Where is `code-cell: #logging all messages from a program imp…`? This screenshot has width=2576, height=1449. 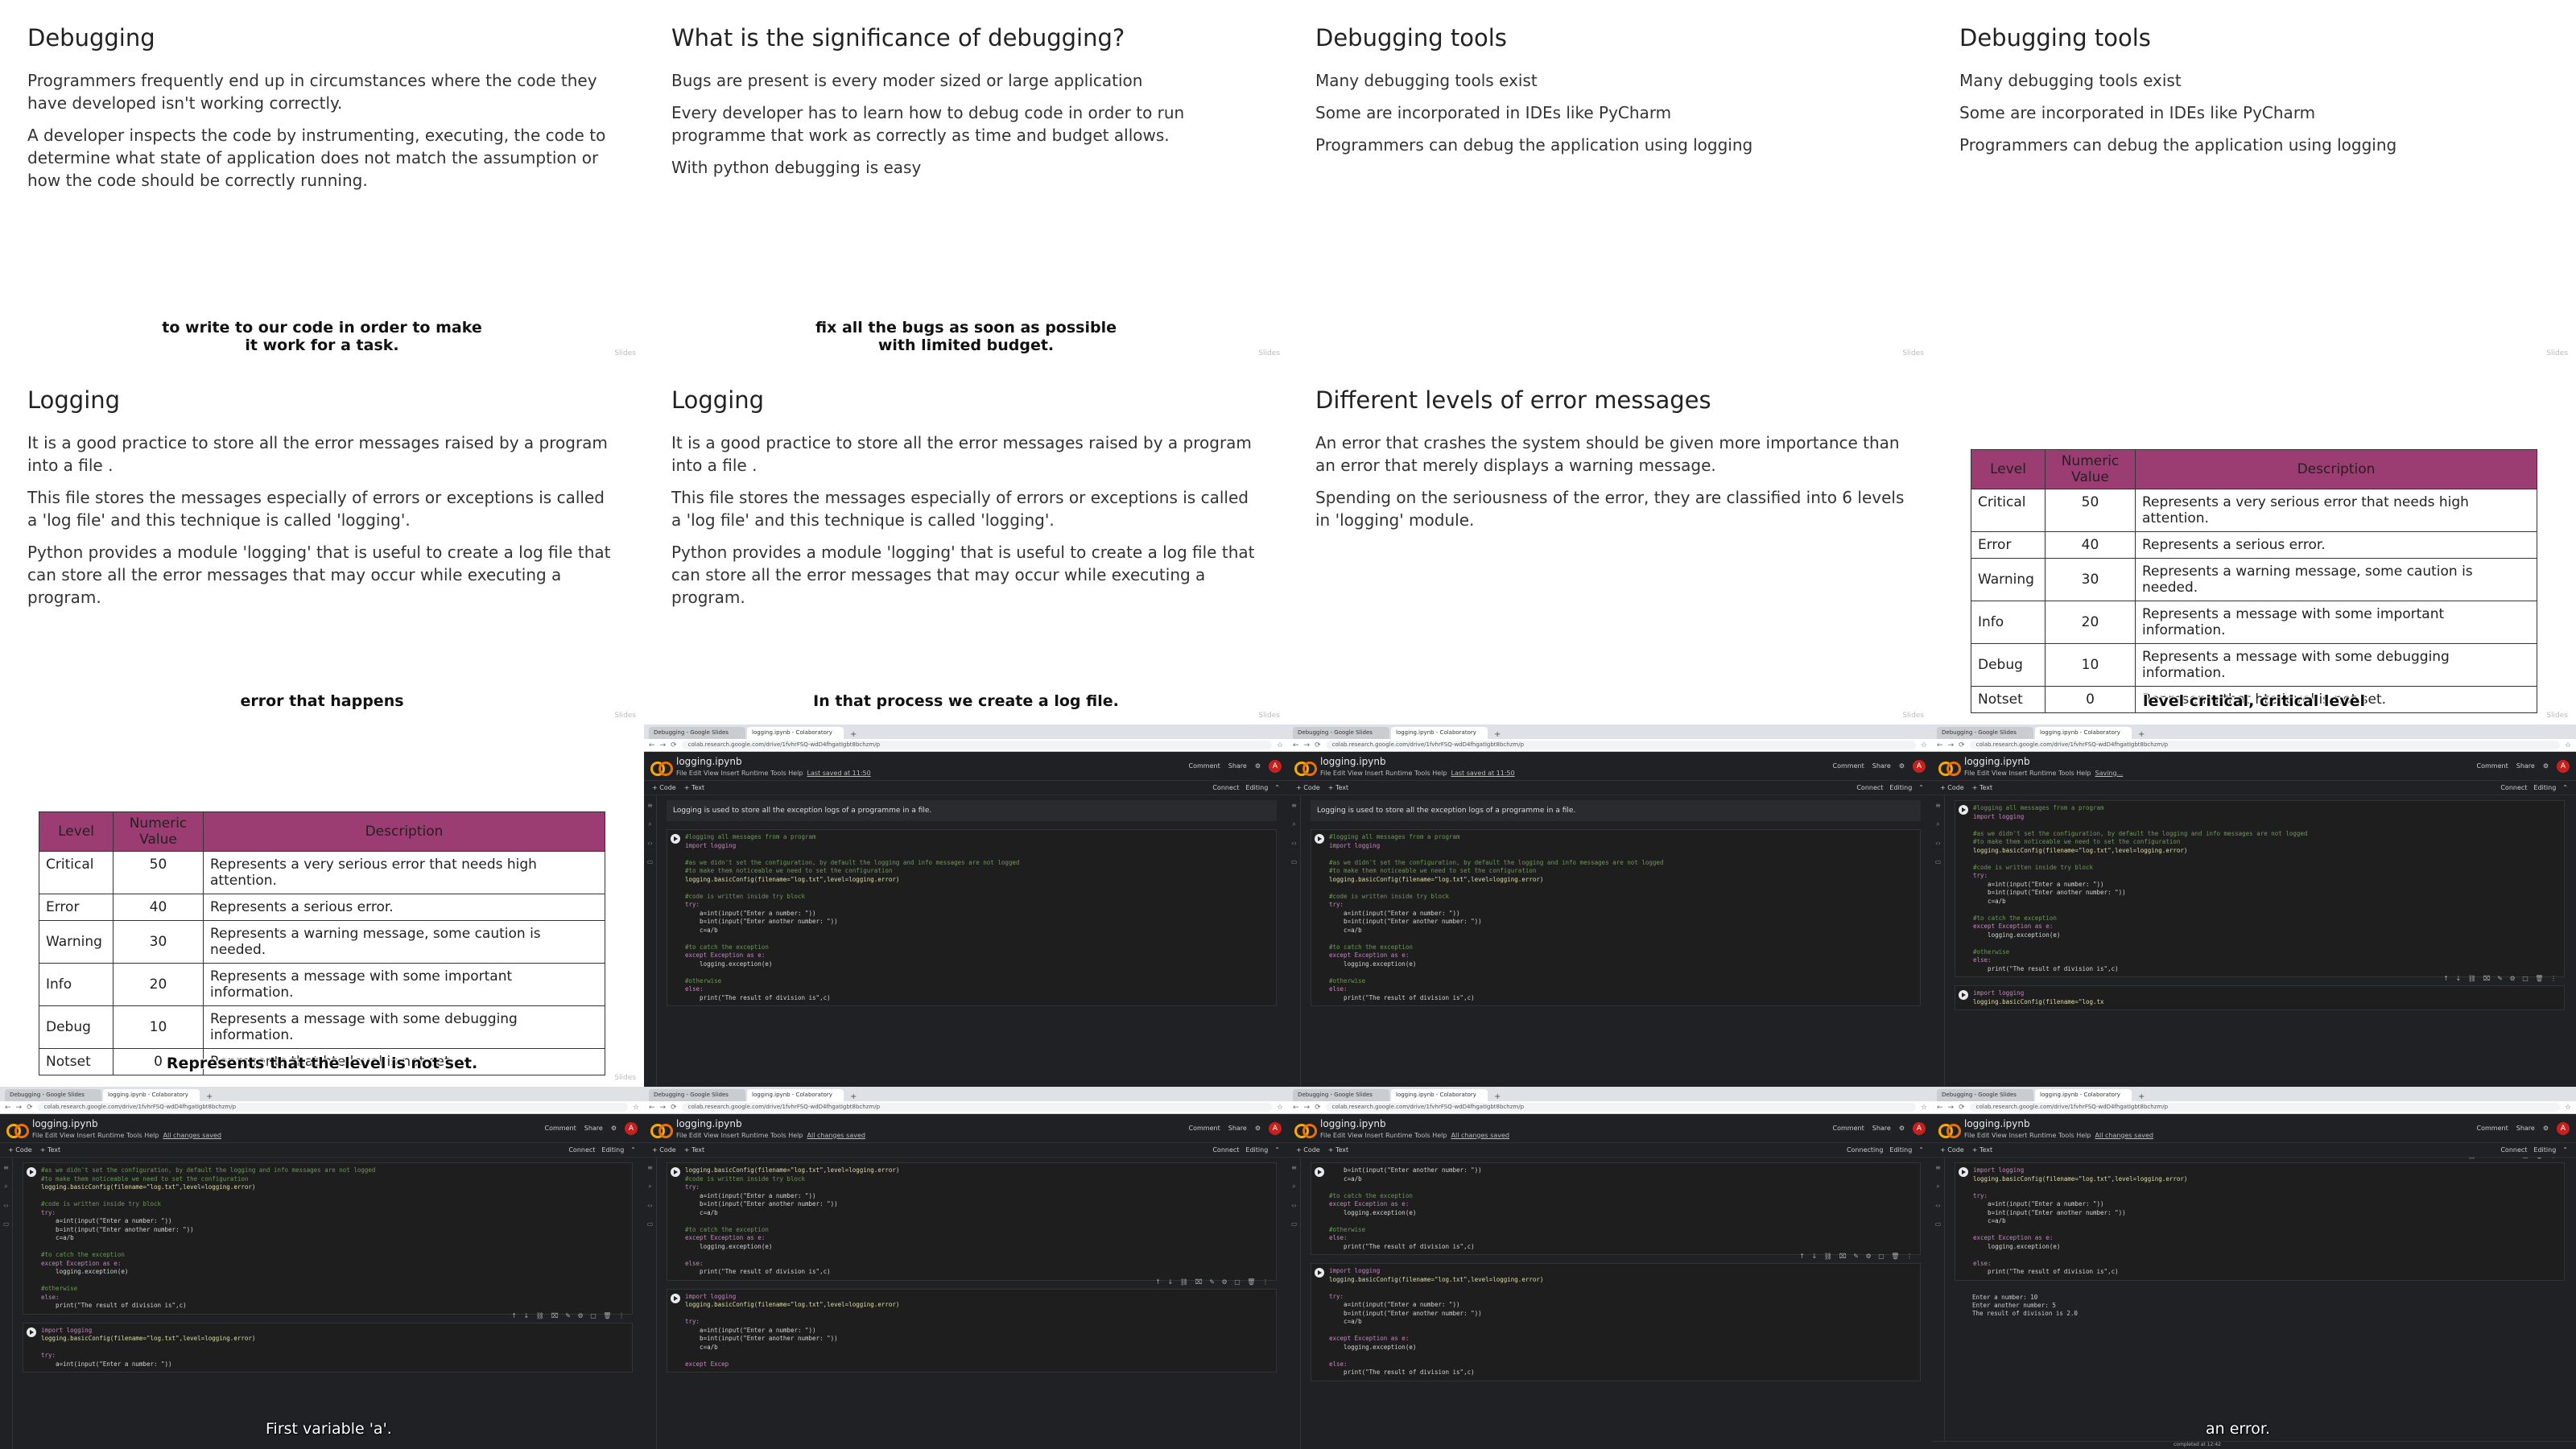 code-cell: #logging all messages from a program imp… is located at coordinates (1616, 917).